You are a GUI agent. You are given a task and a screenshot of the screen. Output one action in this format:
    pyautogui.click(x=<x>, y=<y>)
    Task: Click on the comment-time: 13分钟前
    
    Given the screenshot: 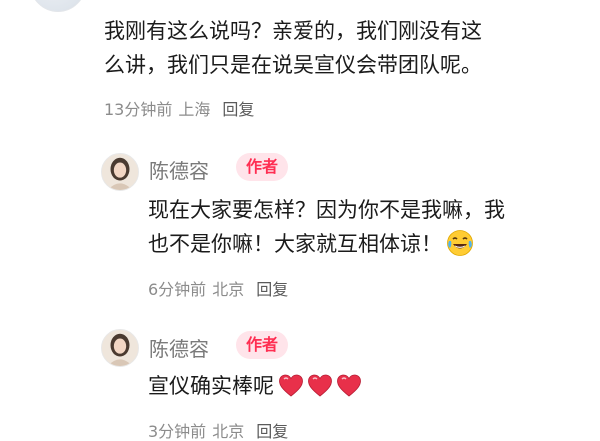 What is the action you would take?
    pyautogui.click(x=138, y=109)
    